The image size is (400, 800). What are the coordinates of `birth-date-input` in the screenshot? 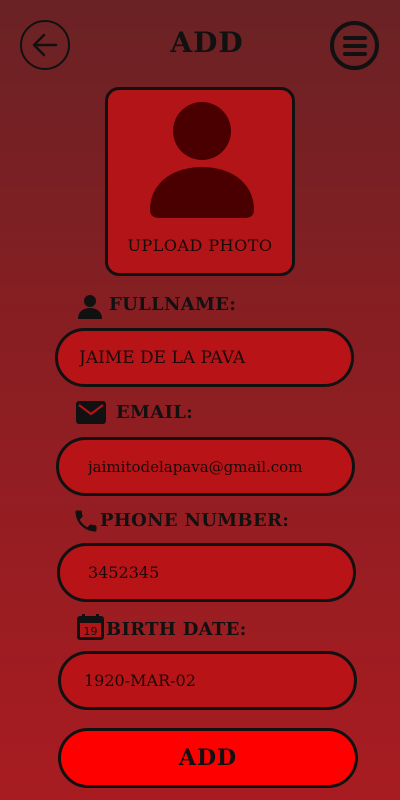 It's located at (207, 680).